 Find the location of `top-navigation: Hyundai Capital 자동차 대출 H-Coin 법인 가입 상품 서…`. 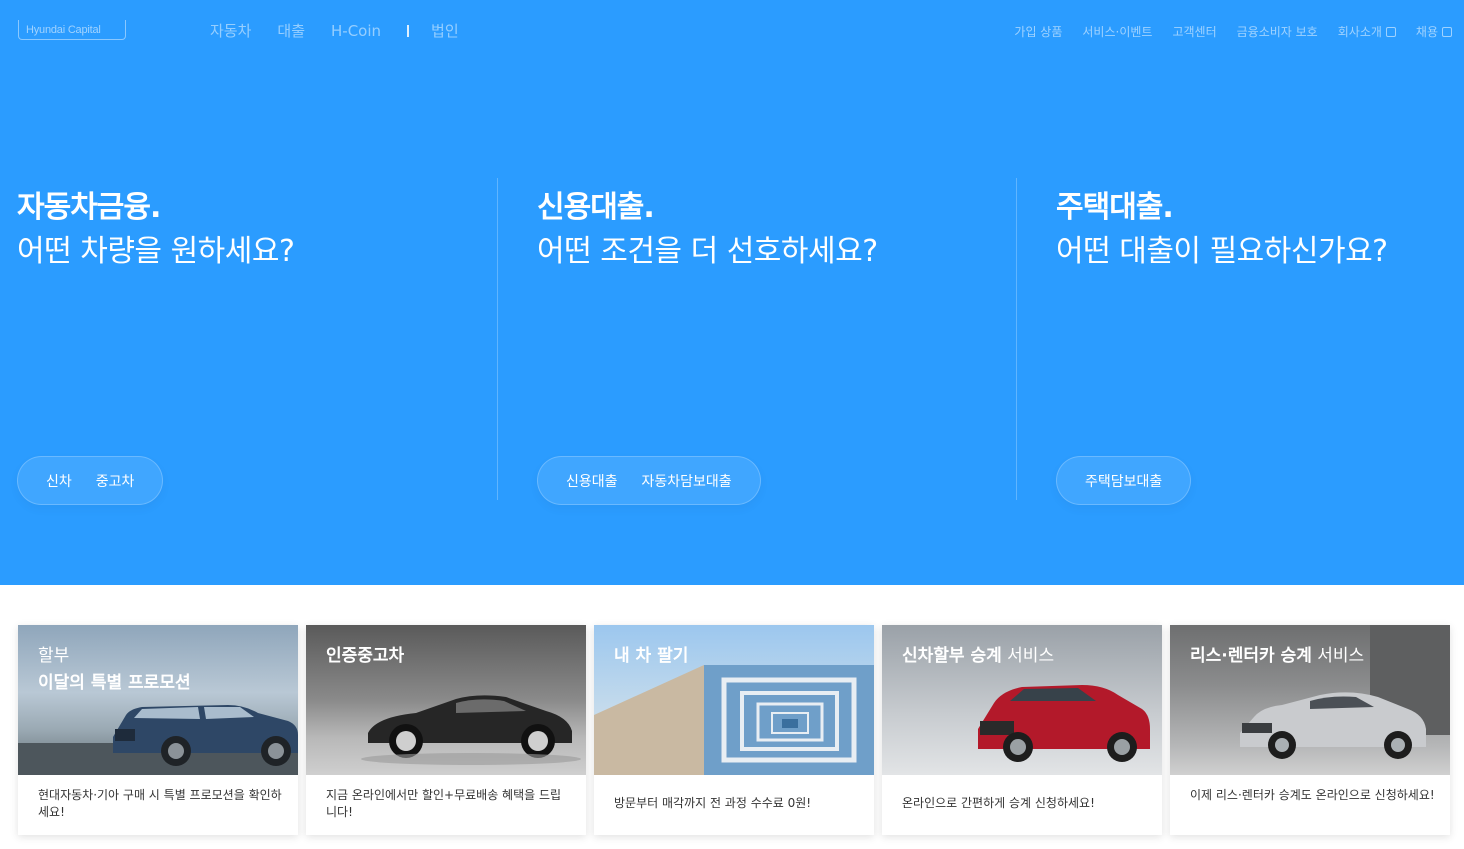

top-navigation: Hyundai Capital 자동차 대출 H-Coin 법인 가입 상품 서… is located at coordinates (732, 31).